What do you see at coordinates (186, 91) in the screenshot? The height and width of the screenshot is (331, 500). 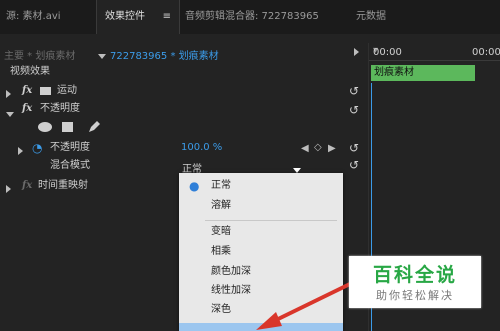 I see `effect-row-motion: fx 运动` at bounding box center [186, 91].